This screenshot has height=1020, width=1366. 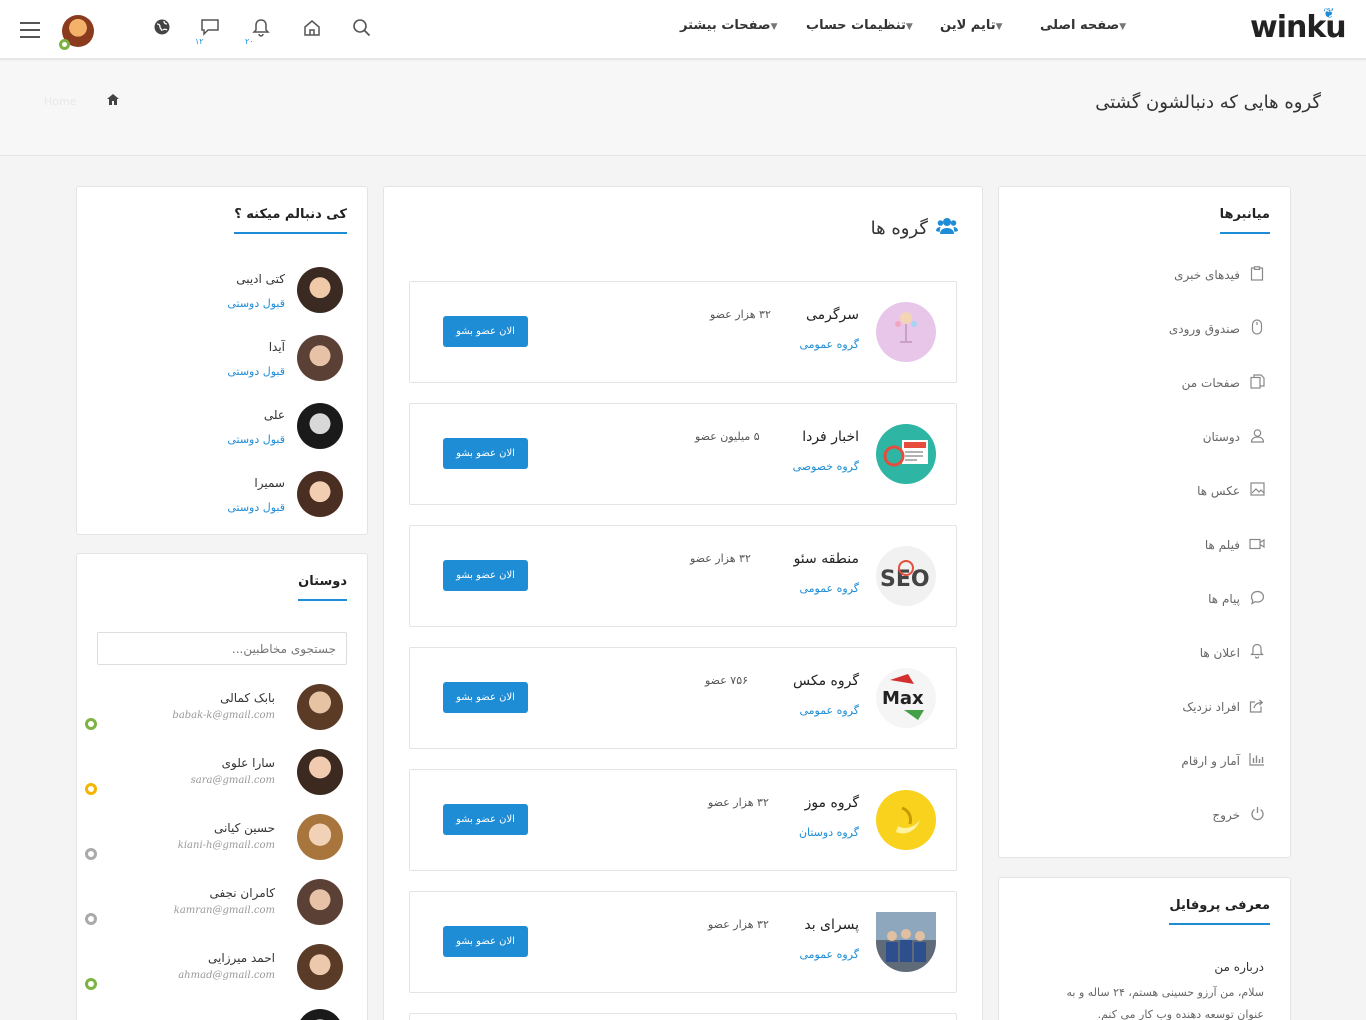 I want to click on mouse-icon, so click(x=1257, y=329).